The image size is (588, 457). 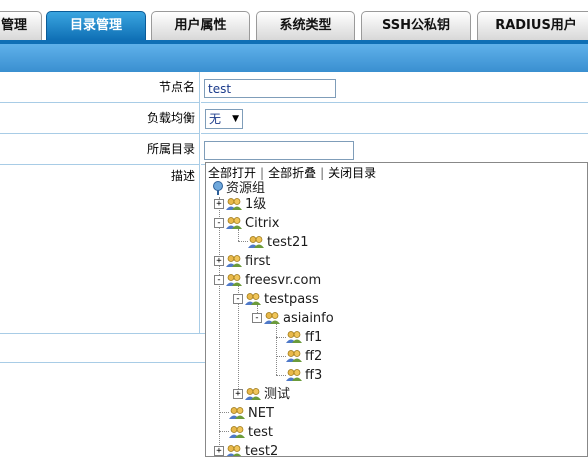 I want to click on tree-node: +1级, so click(x=240, y=204).